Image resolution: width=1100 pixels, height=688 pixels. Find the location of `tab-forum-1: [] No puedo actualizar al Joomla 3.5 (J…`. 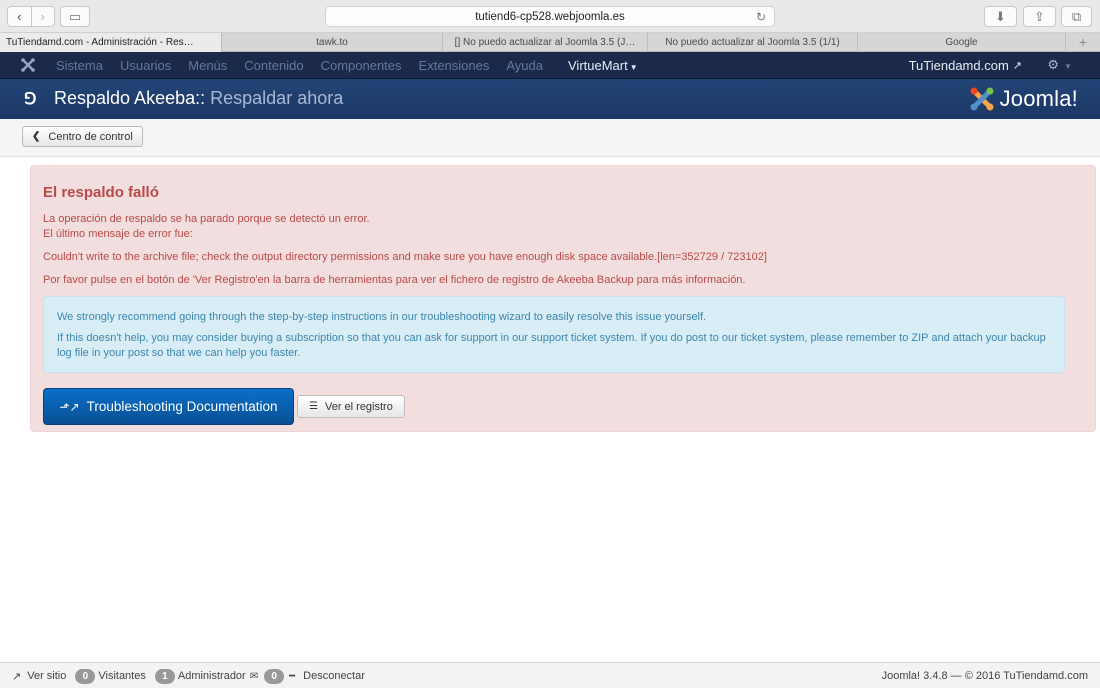

tab-forum-1: [] No puedo actualizar al Joomla 3.5 (J… is located at coordinates (545, 42).